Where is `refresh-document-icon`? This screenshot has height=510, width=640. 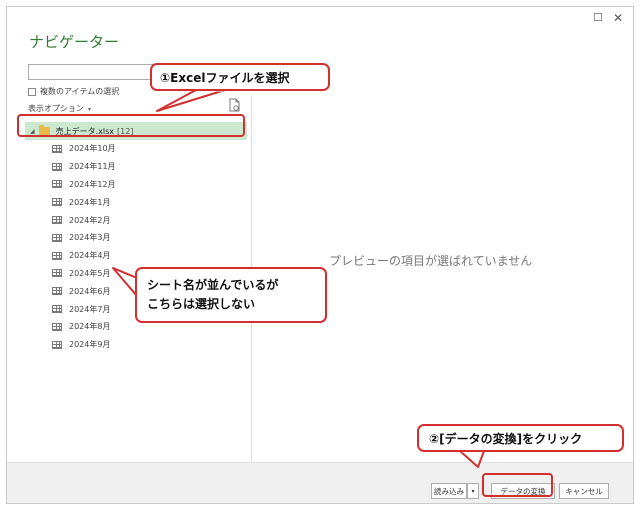
refresh-document-icon is located at coordinates (235, 105).